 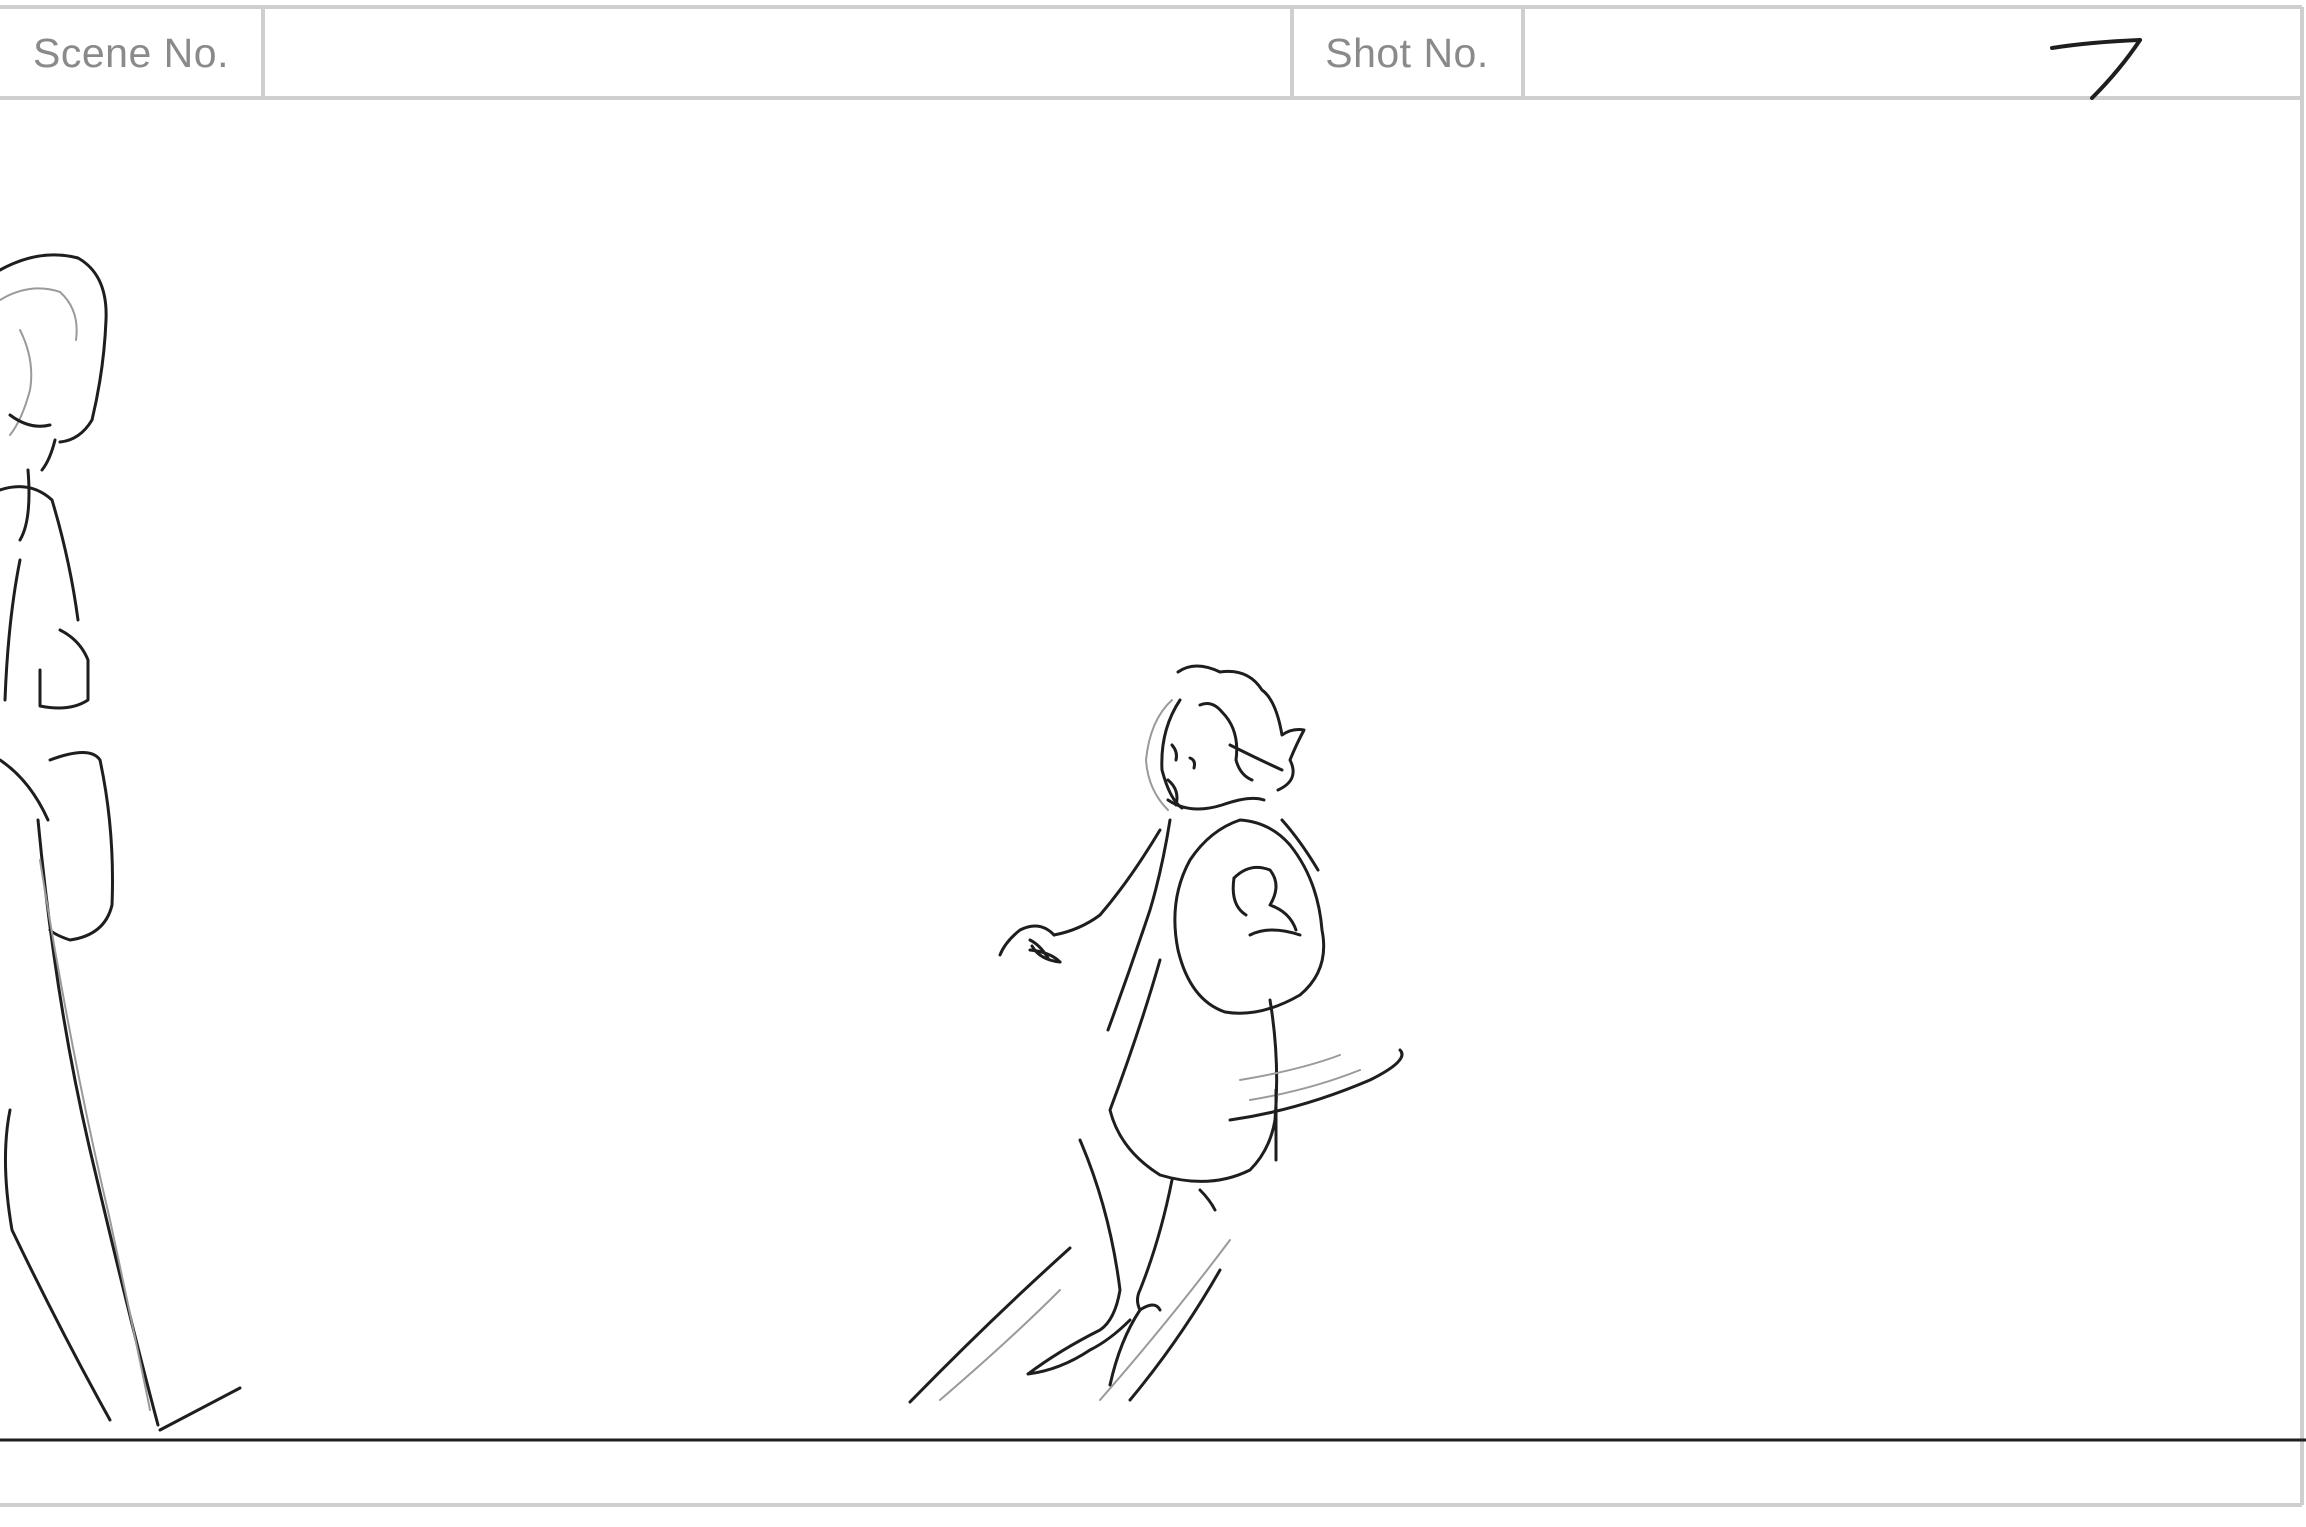 I want to click on sketch-adult-figure, so click(x=121, y=842).